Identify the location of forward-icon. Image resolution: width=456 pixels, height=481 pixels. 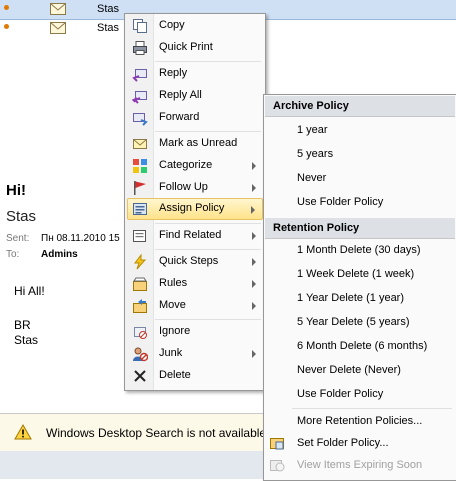
(140, 119).